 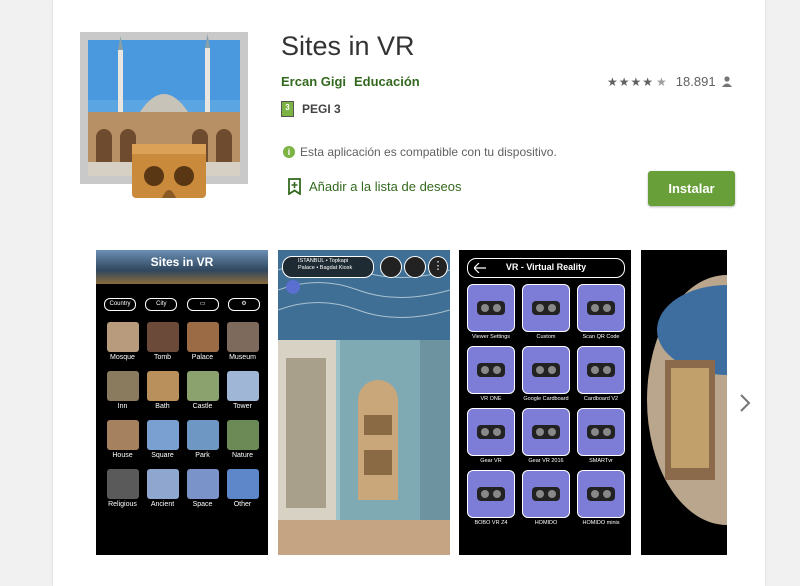 I want to click on shot1-category-item: House, so click(x=122, y=439).